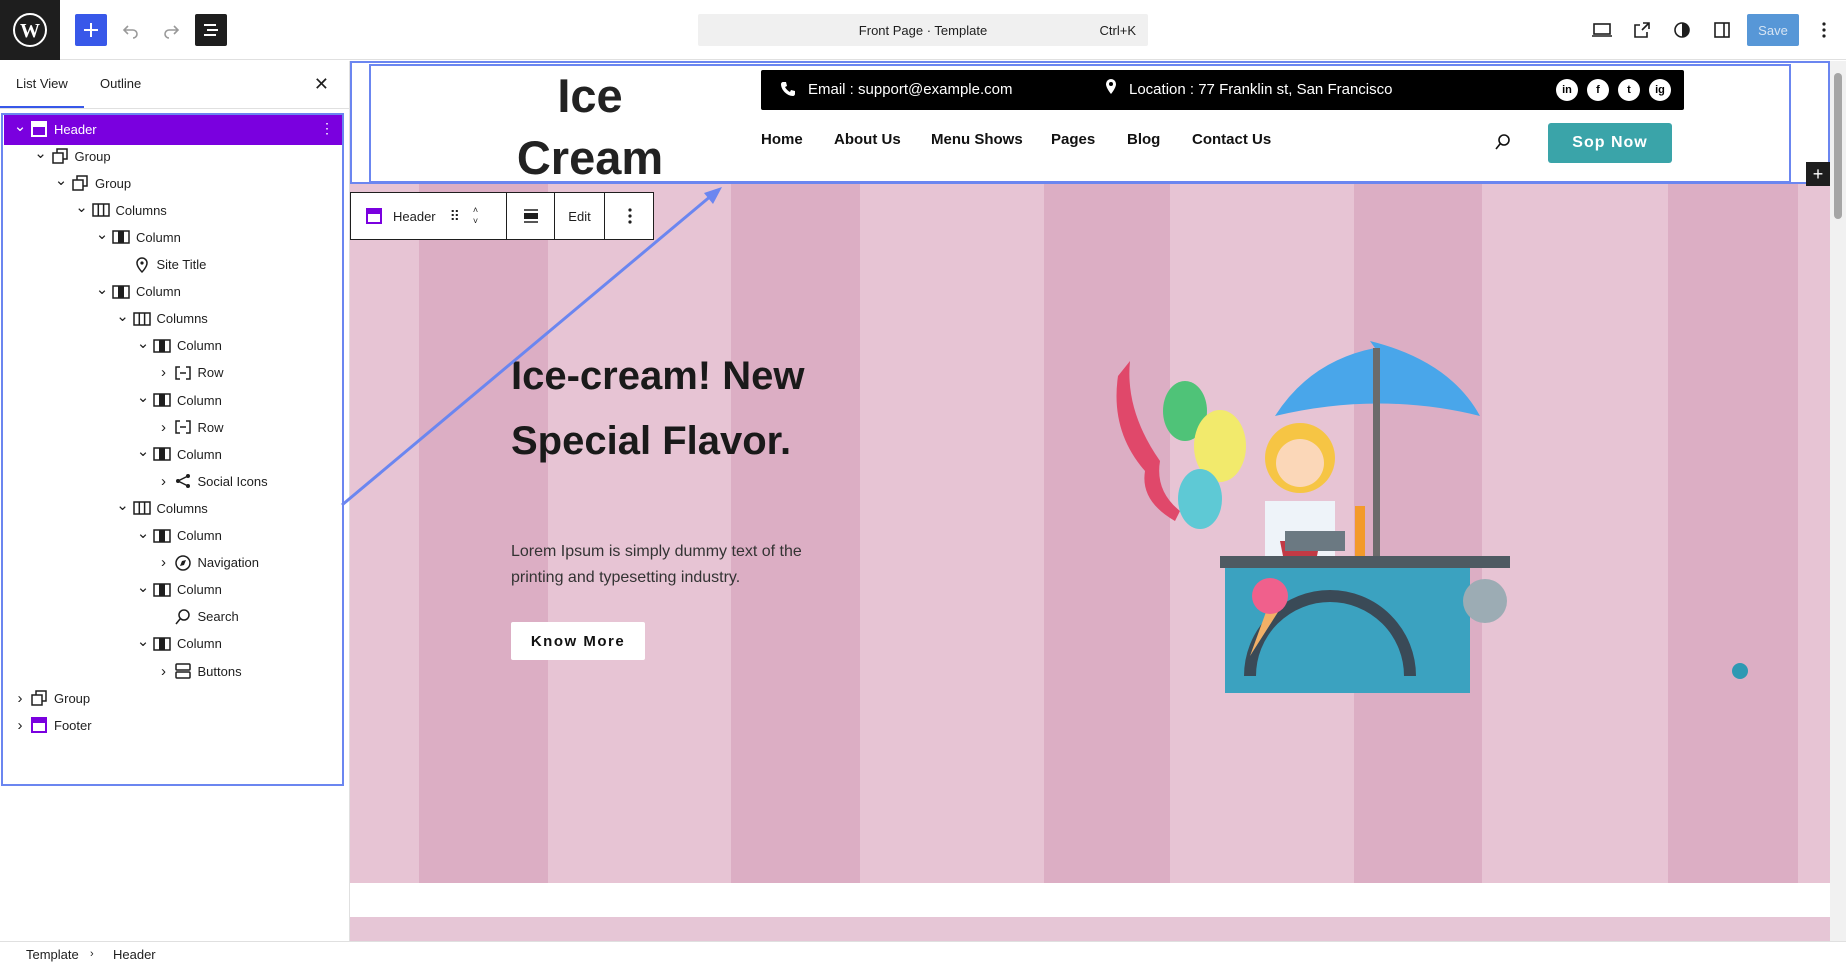 The image size is (1846, 966). I want to click on redo-button, so click(171, 30).